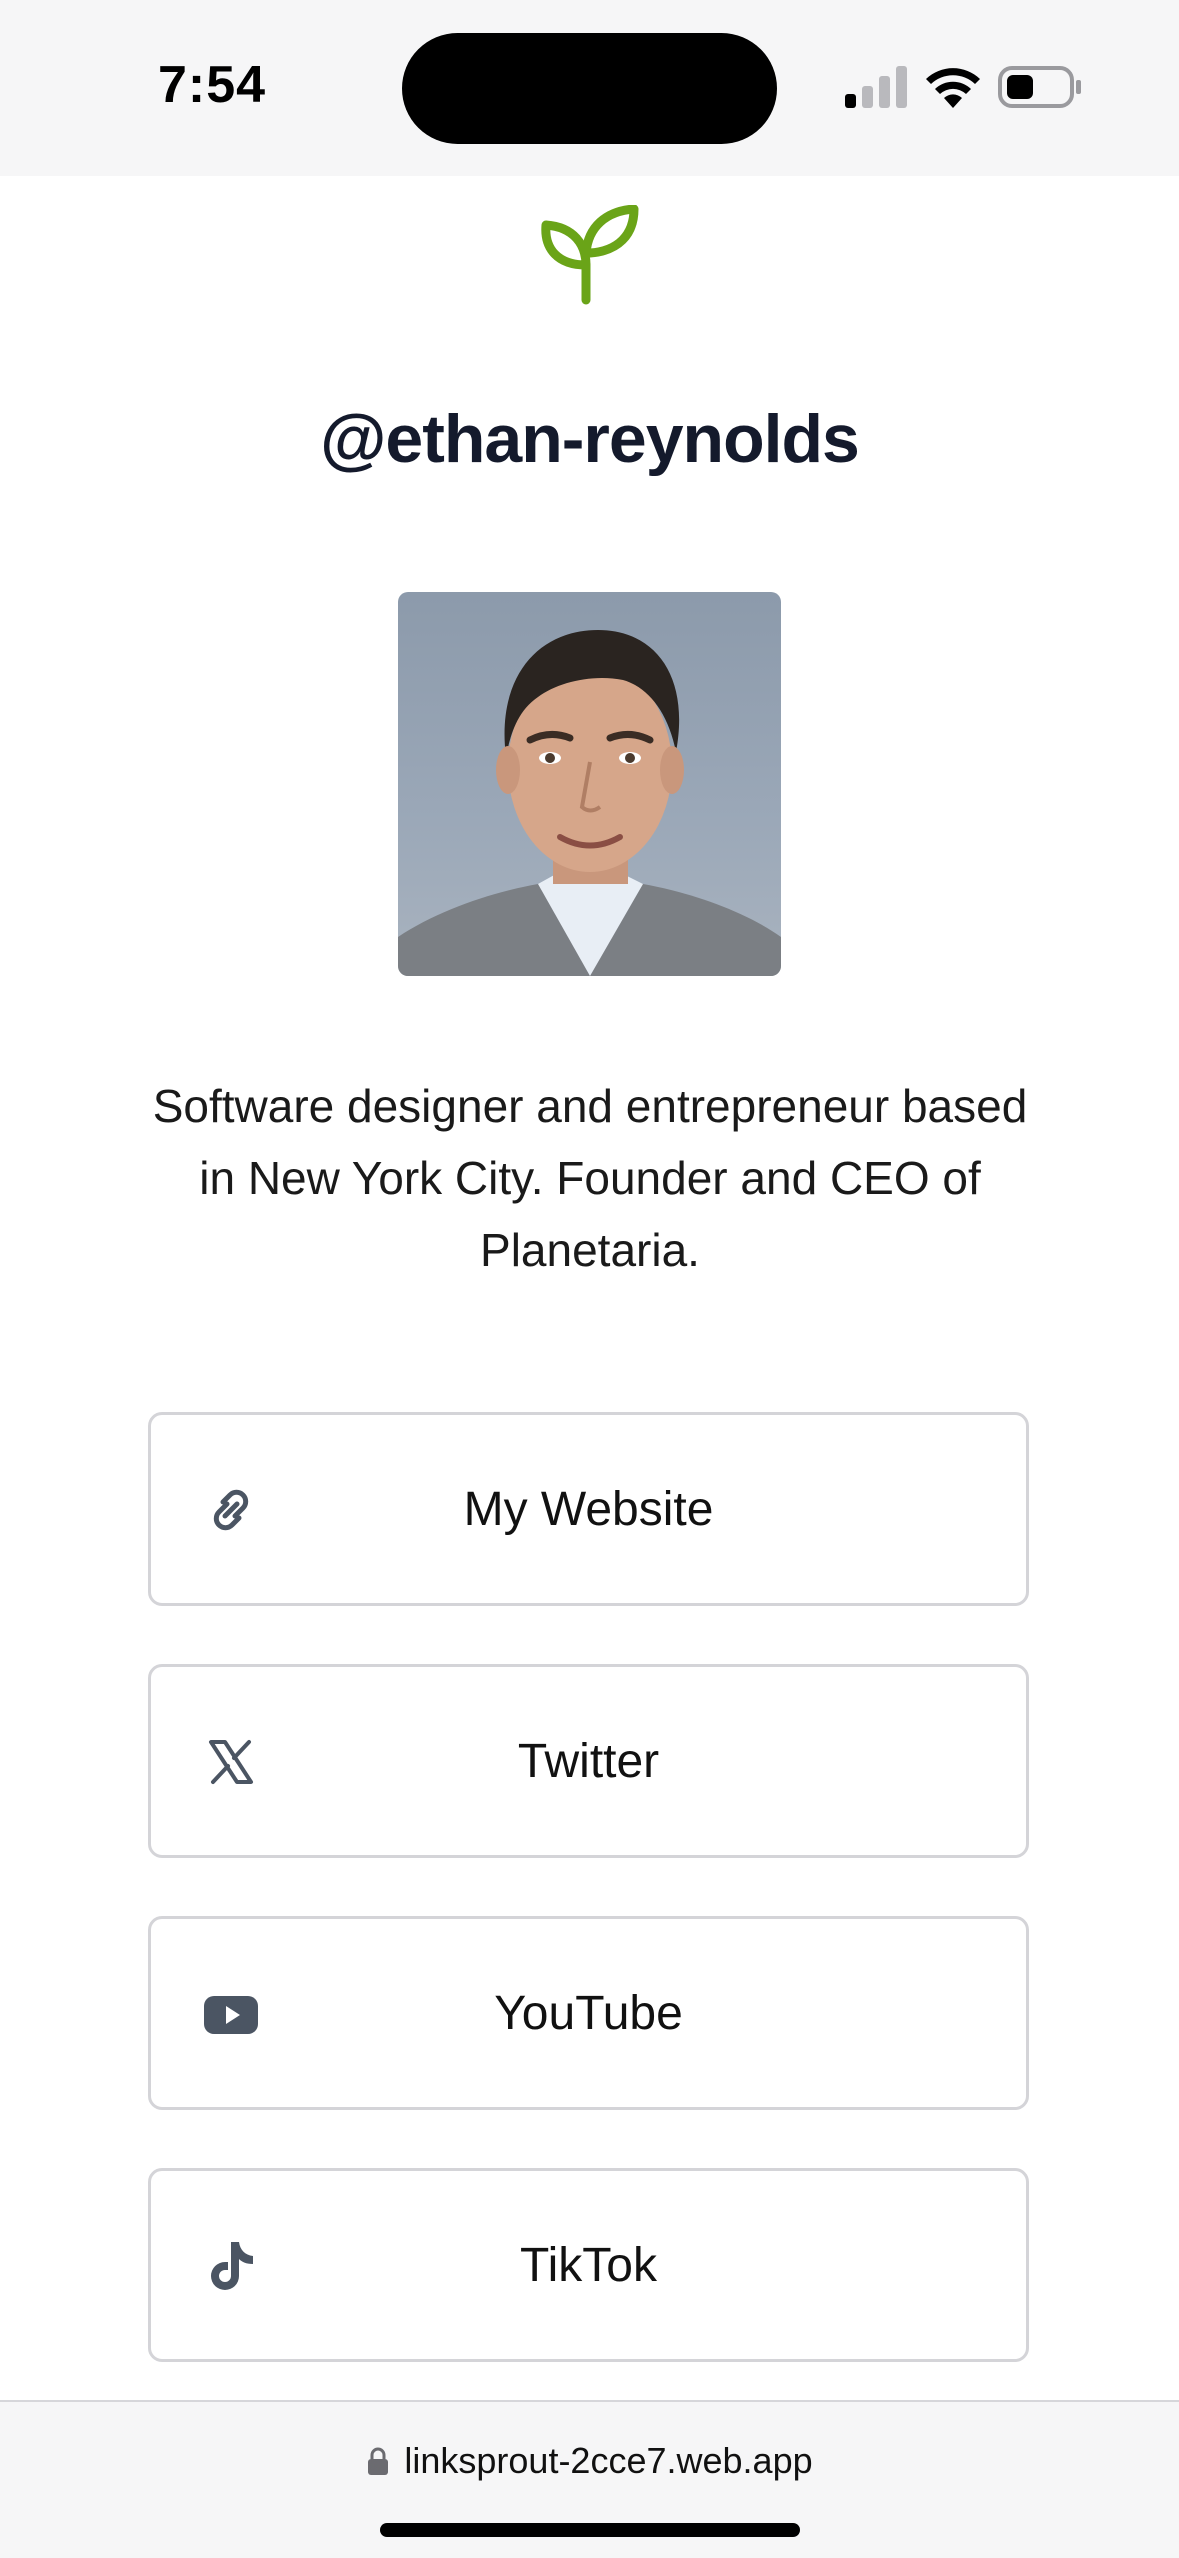 The image size is (1179, 2558). Describe the element at coordinates (1039, 87) in the screenshot. I see `battery-icon` at that location.